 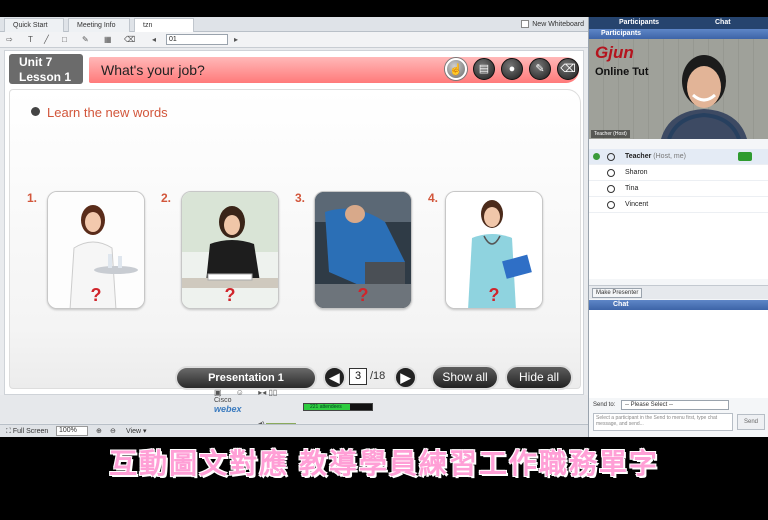 I want to click on annotation-toolbar: ⇨ T ╱ □ ✎ ▦ ⌫ ◂ 01 ▸, so click(x=294, y=40).